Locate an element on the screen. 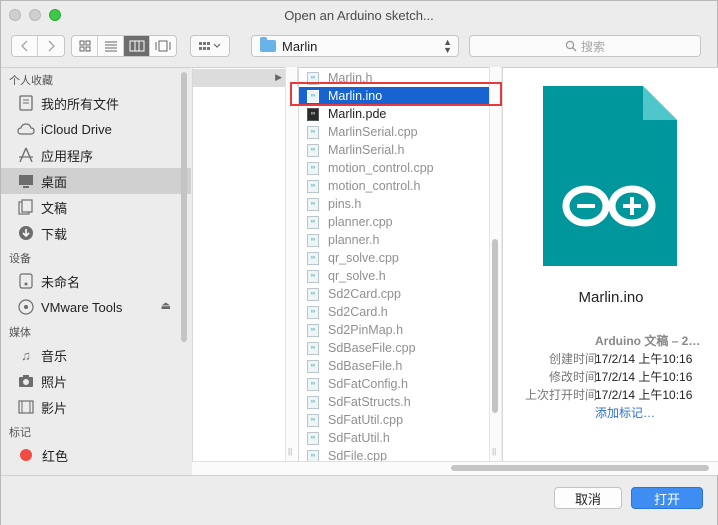 The width and height of the screenshot is (718, 525). sidebar-item-photos: 照片 is located at coordinates (96, 381).